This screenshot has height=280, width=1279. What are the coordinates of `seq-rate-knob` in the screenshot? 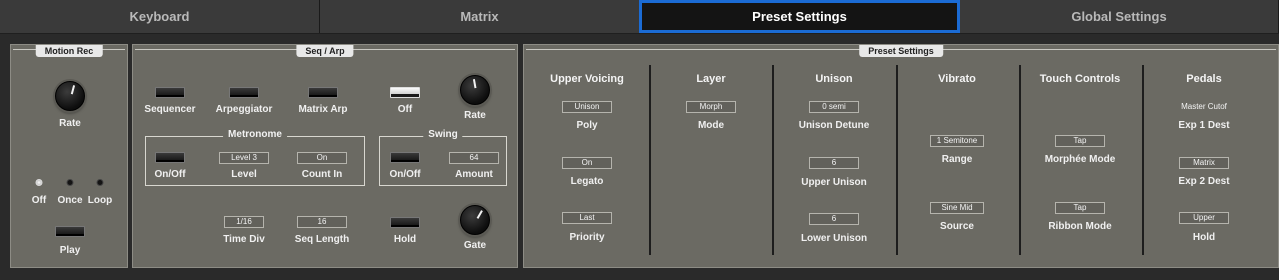 It's located at (475, 90).